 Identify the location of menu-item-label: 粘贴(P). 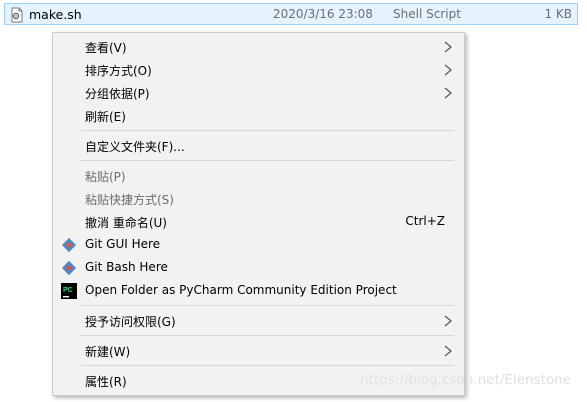
(105, 177).